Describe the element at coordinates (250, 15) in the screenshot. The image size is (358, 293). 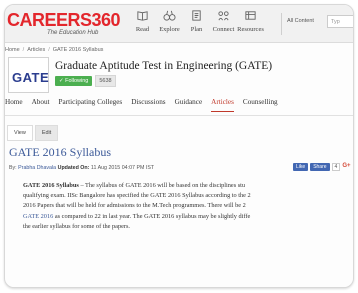
I see `resources-icon` at that location.